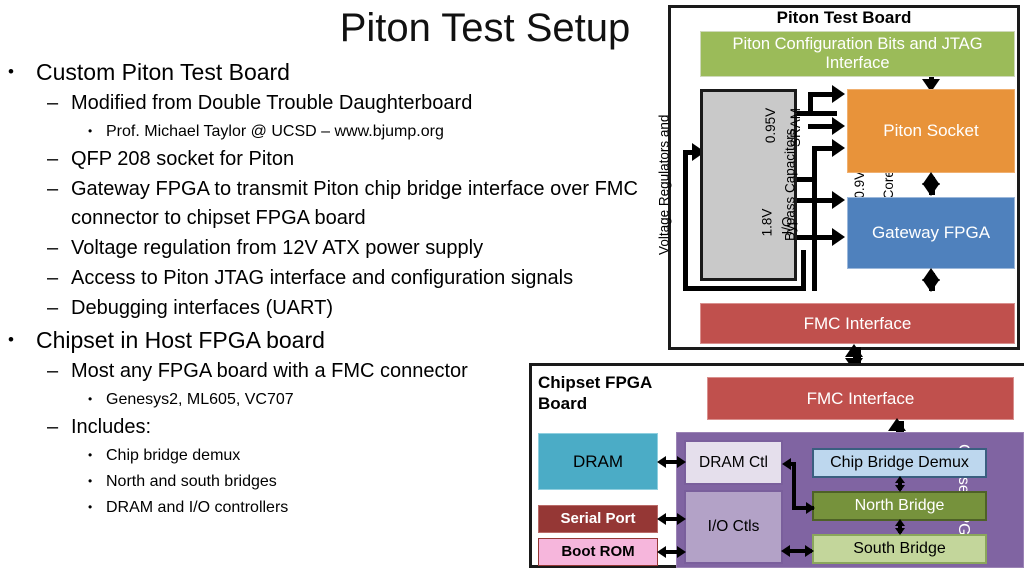 This screenshot has width=1024, height=568. I want to click on config-feedback-wire-bottom, so click(744, 288).